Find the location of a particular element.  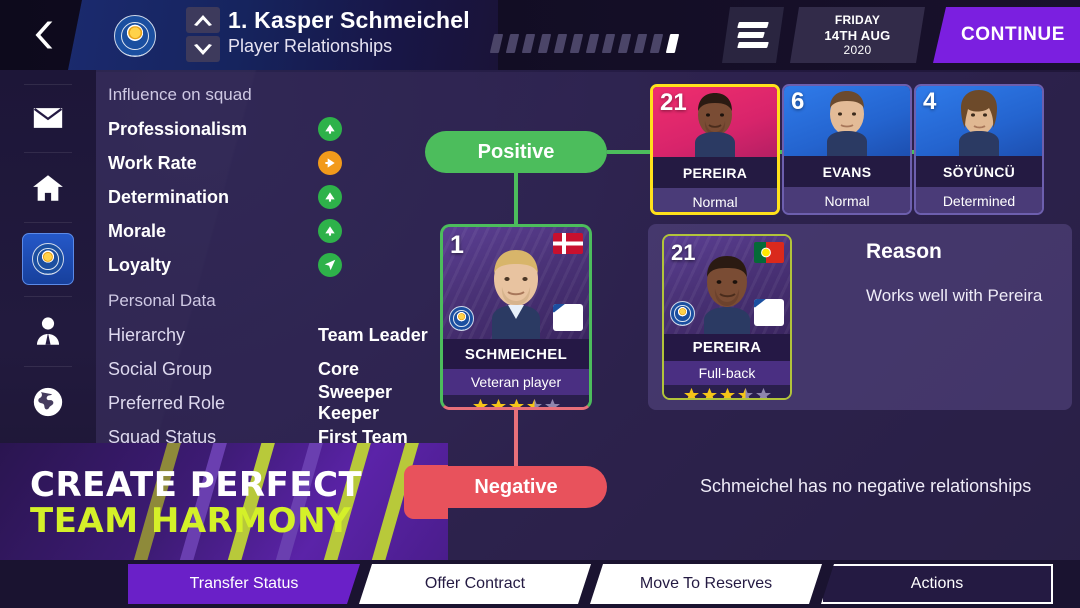

attr-row-hierarchy: Hierarchy Team Leader is located at coordinates (269, 335).